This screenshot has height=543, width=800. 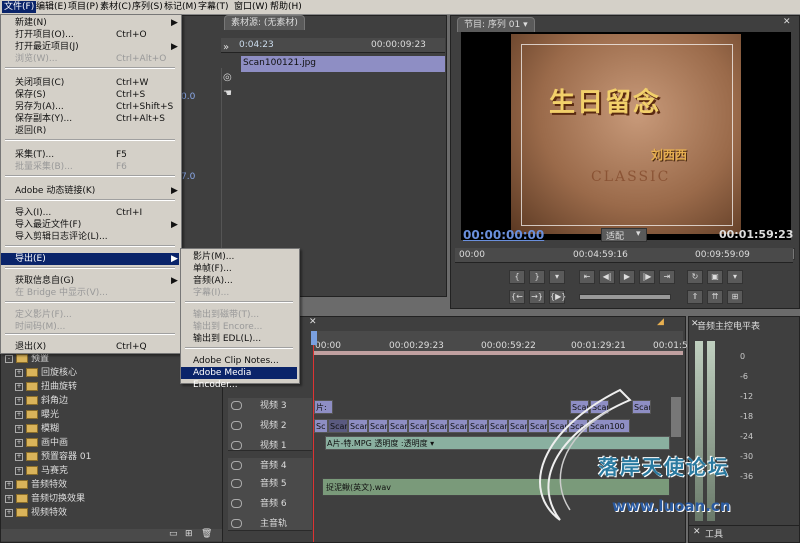 What do you see at coordinates (90, 119) in the screenshot?
I see `file-menu-item: 保存副本(Y)... Ctrl+Alt+S` at bounding box center [90, 119].